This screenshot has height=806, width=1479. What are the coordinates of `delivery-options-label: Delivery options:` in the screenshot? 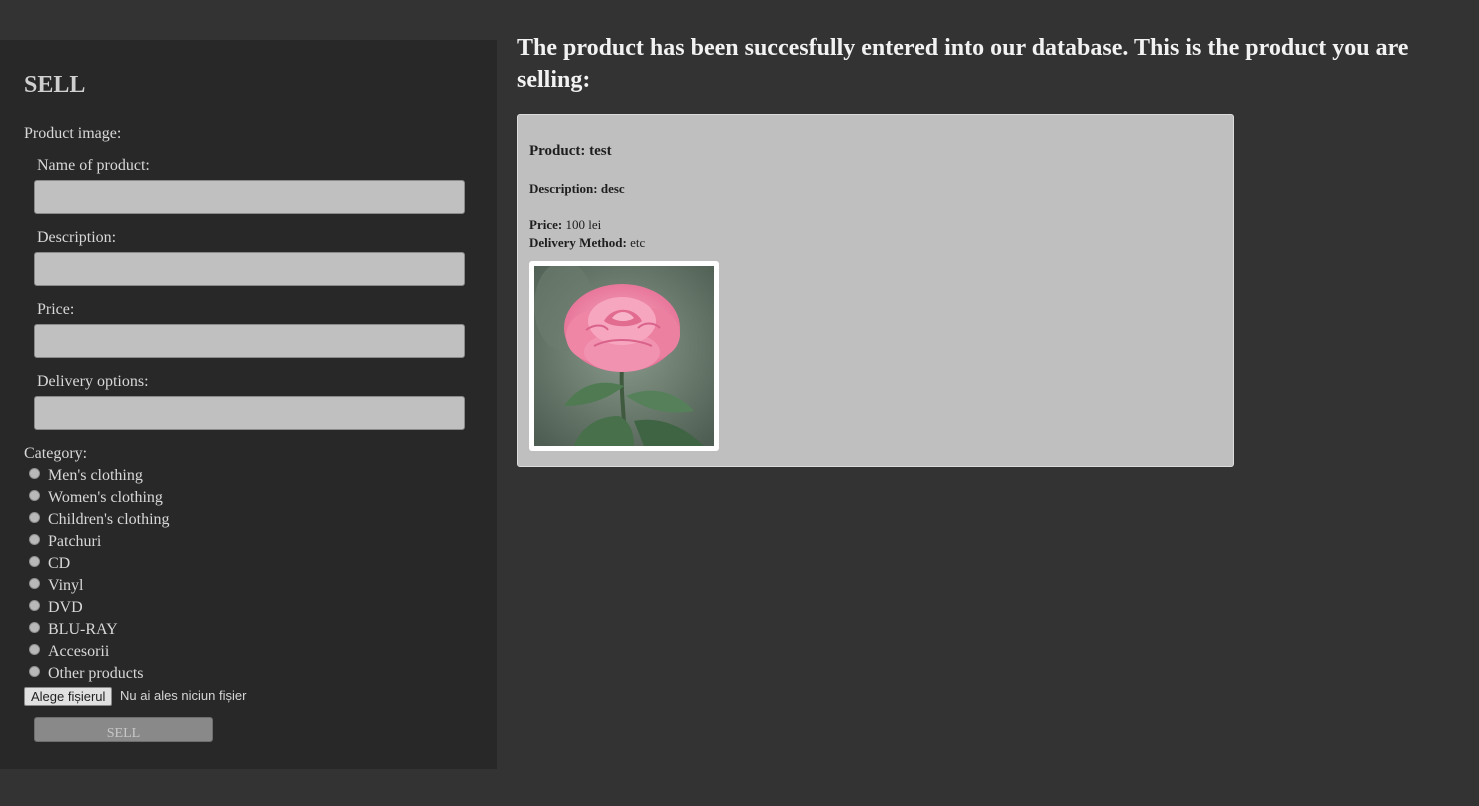 It's located at (93, 381).